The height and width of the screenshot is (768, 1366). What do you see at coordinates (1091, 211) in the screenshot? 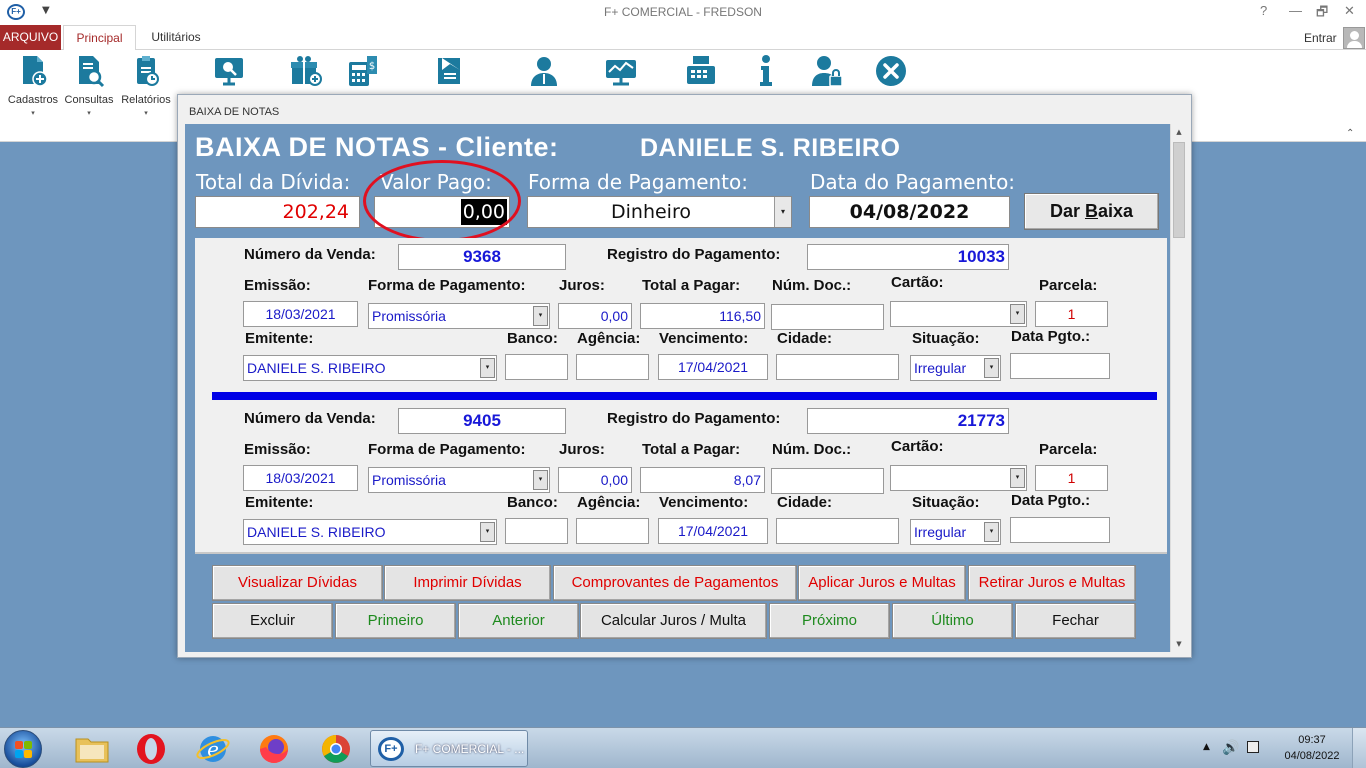
I see `dar-baixa-button: Dar Baixa` at bounding box center [1091, 211].